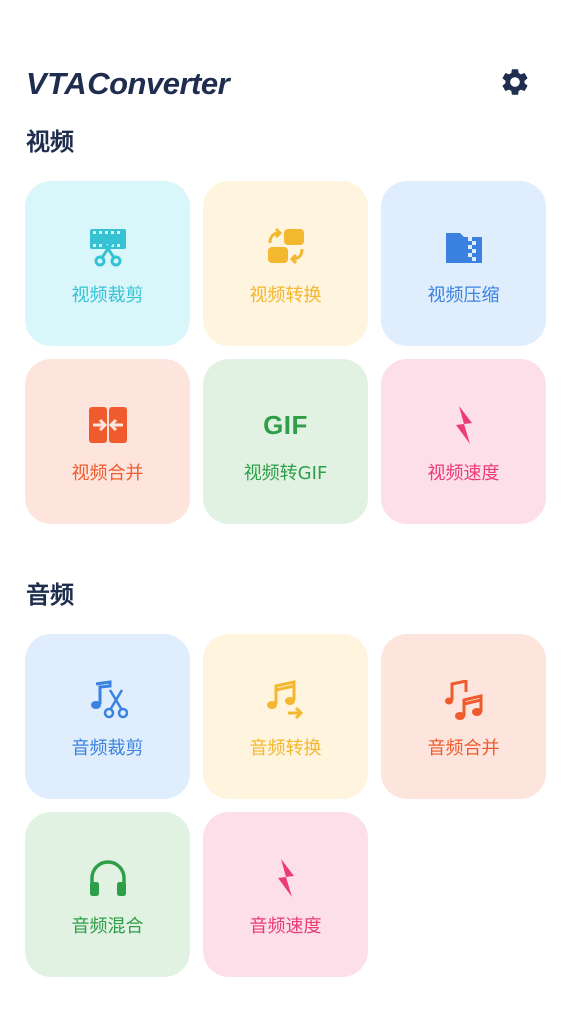 The height and width of the screenshot is (1015, 571). I want to click on headphones-icon, so click(108, 878).